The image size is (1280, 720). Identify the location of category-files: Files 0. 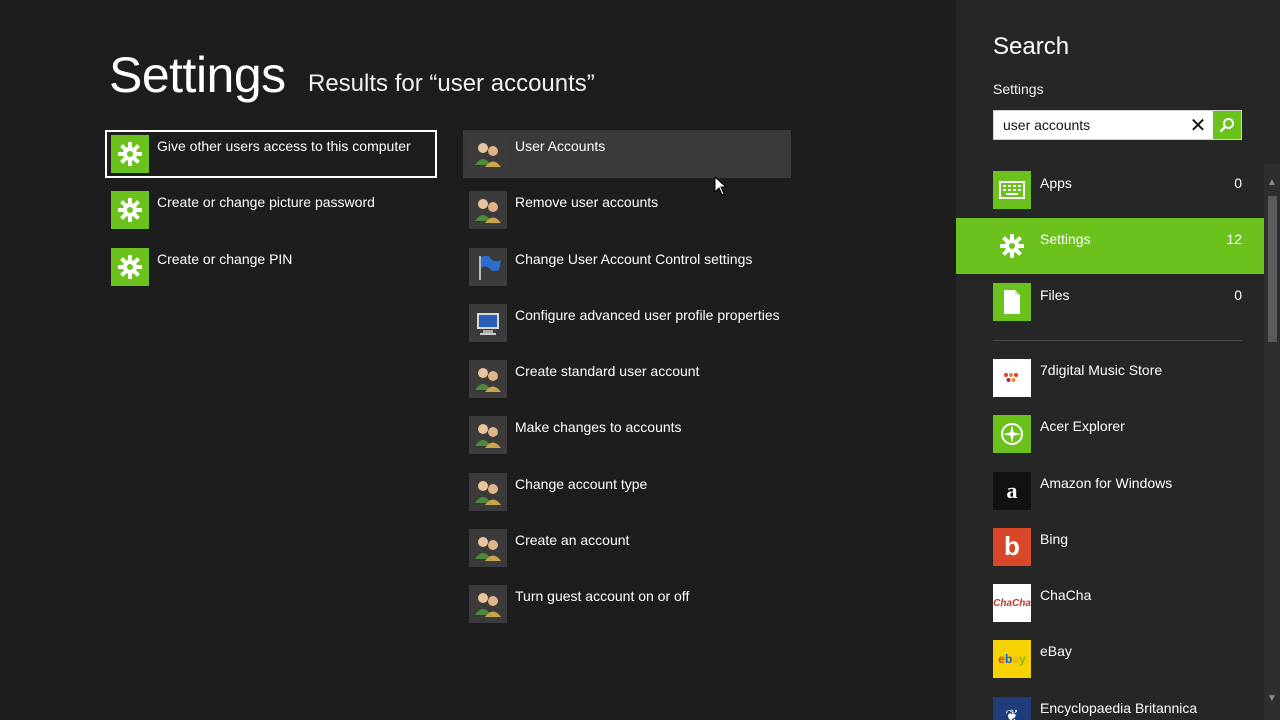
(1110, 302).